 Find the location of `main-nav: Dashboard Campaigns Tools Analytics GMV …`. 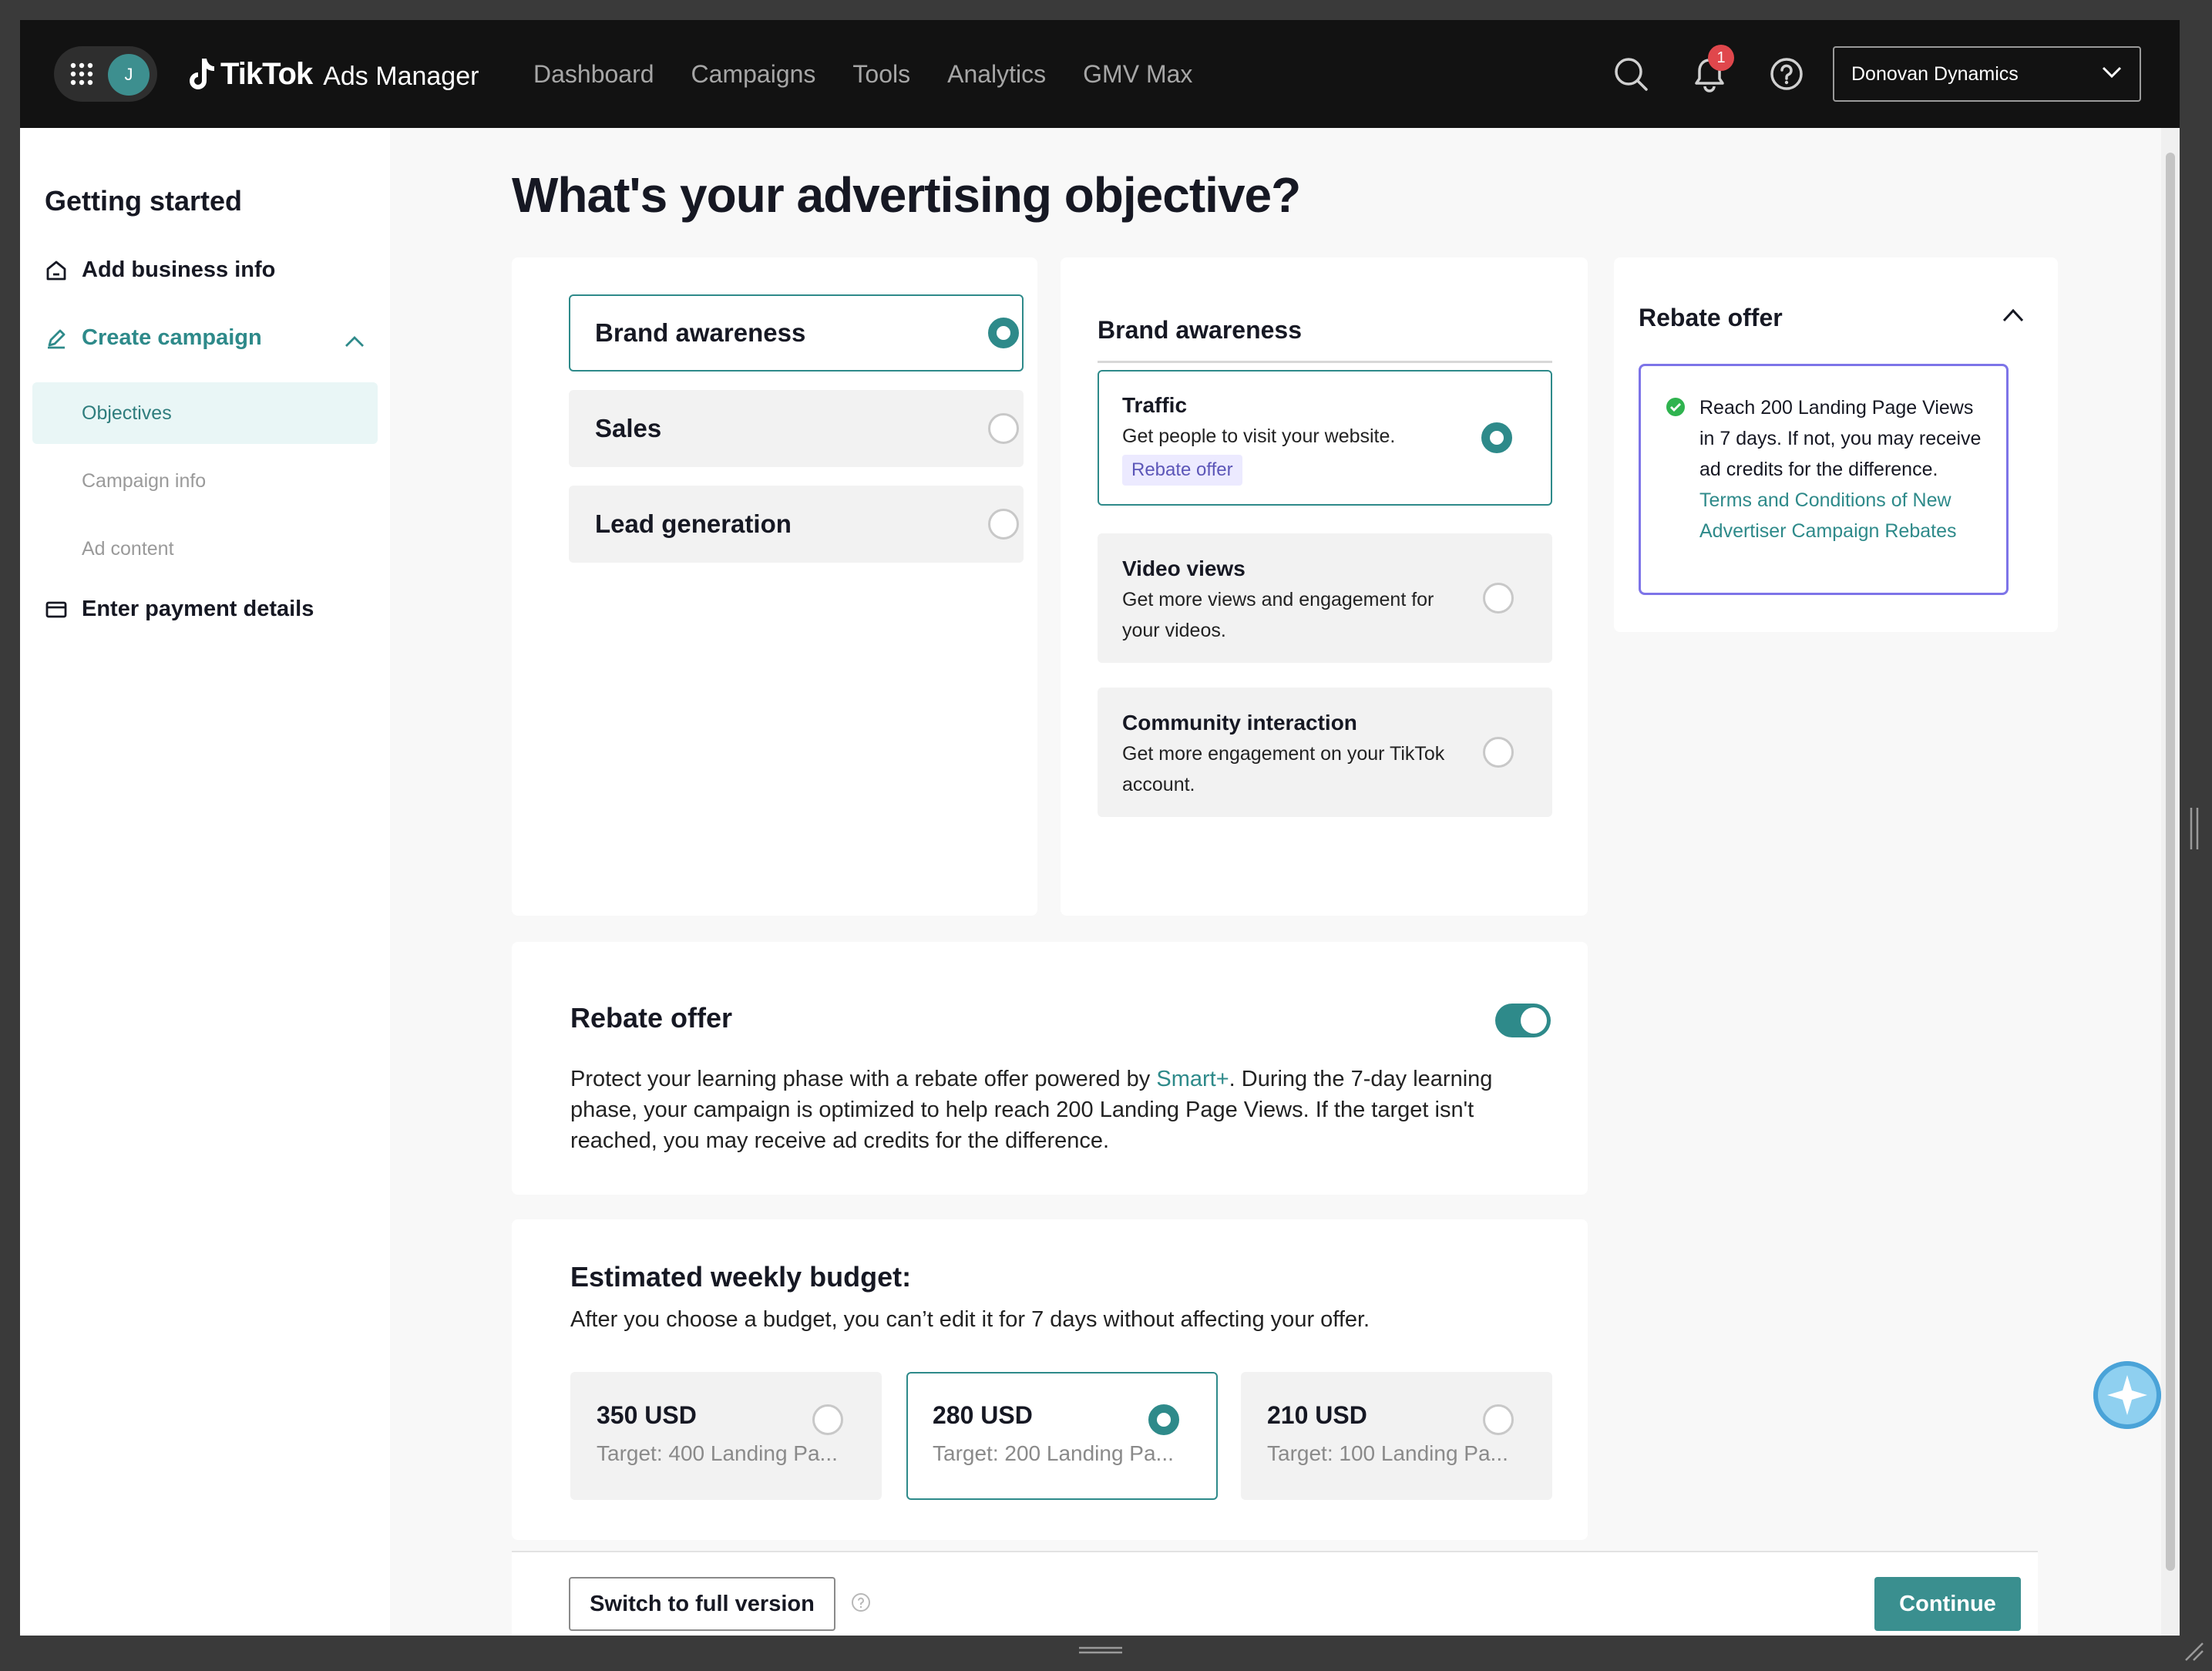

main-nav: Dashboard Campaigns Tools Analytics GMV … is located at coordinates (863, 74).